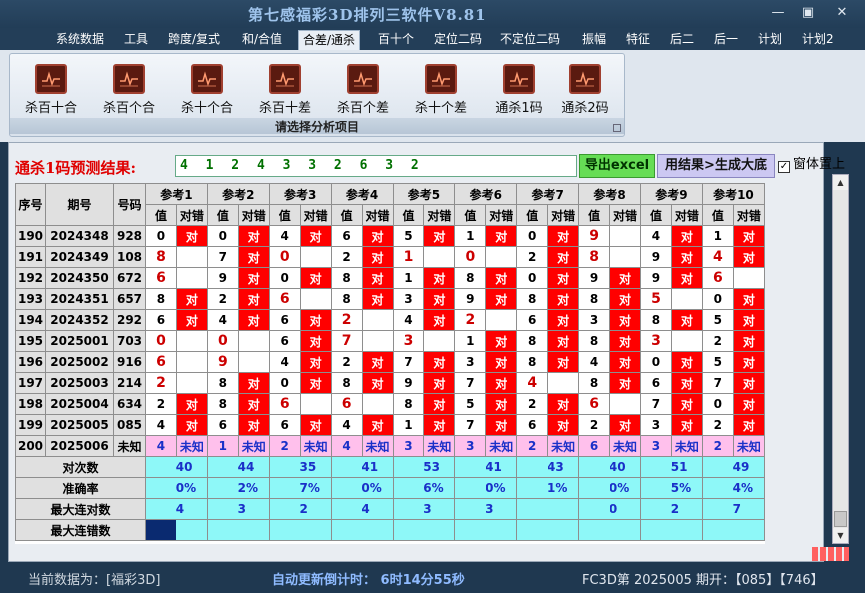  What do you see at coordinates (638, 40) in the screenshot?
I see `menu-item-9: 特征` at bounding box center [638, 40].